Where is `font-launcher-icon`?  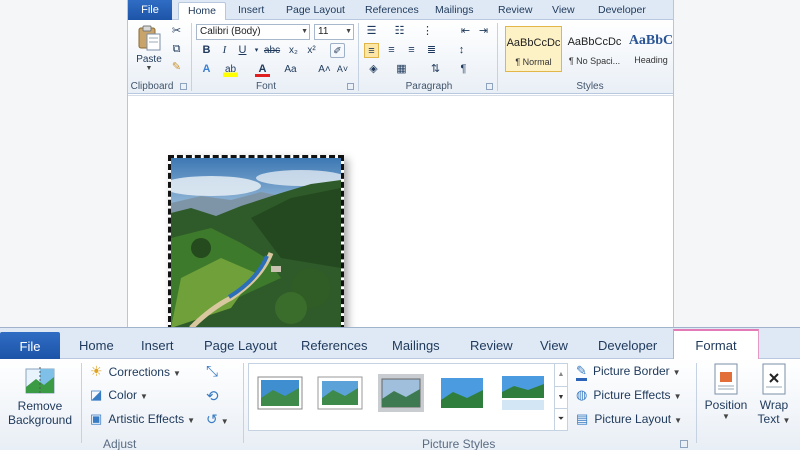
font-launcher-icon is located at coordinates (350, 86).